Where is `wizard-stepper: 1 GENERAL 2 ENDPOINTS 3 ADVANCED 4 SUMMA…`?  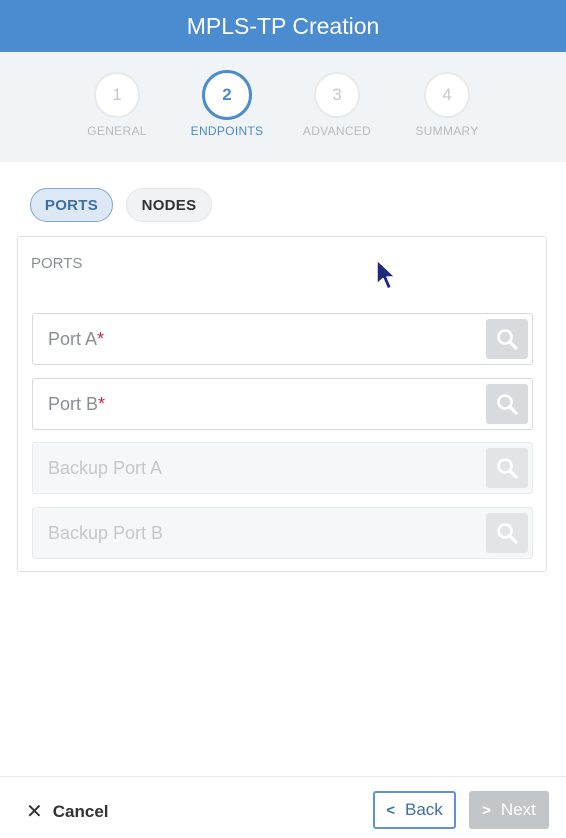 wizard-stepper: 1 GENERAL 2 ENDPOINTS 3 ADVANCED 4 SUMMA… is located at coordinates (283, 107).